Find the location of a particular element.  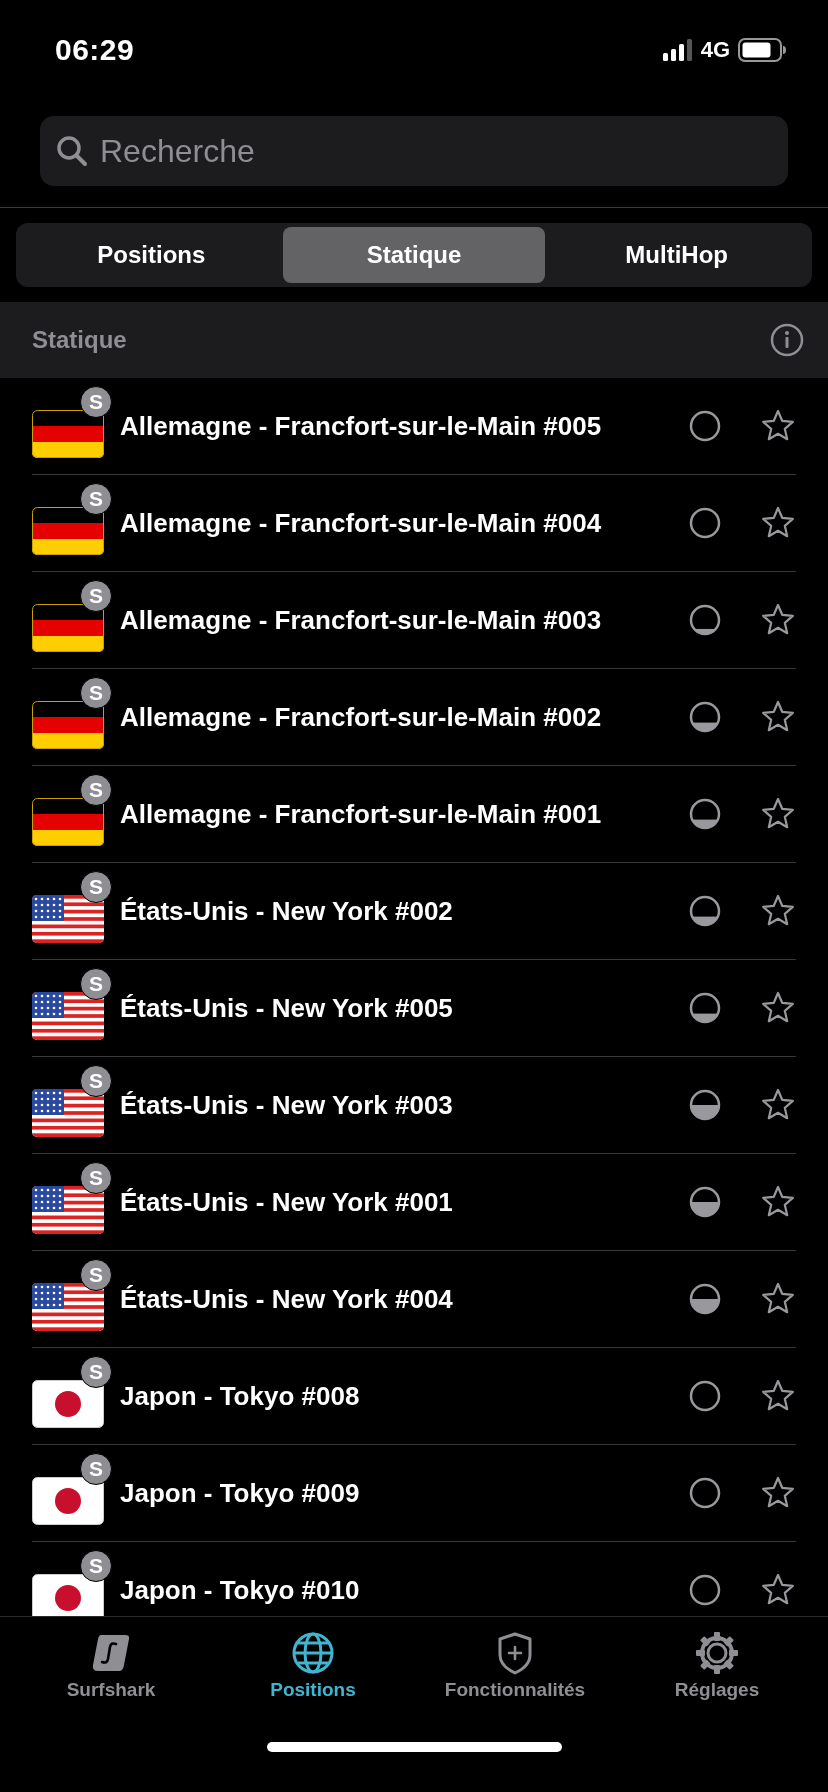

server-name: Japon - Tokyo #009 is located at coordinates (240, 1493).